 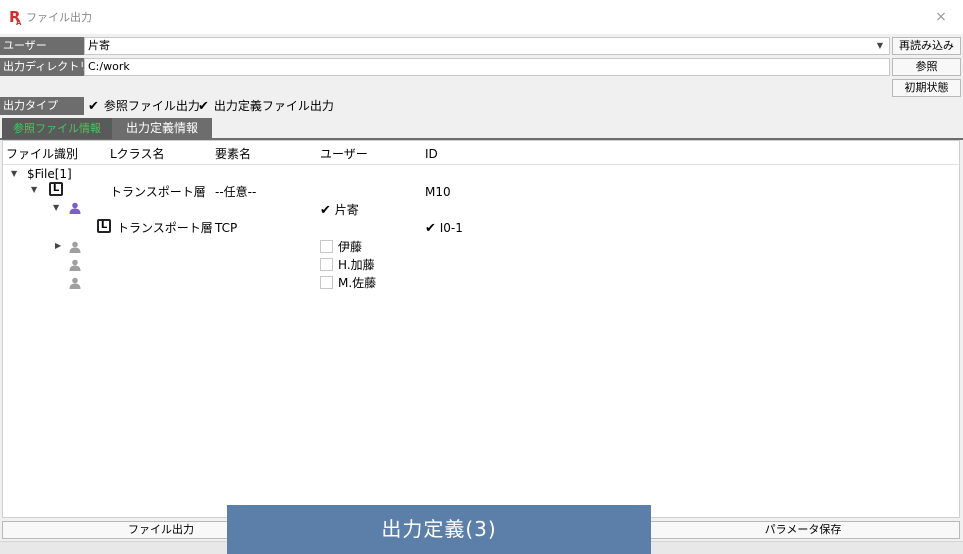 I want to click on tree-row-id: I0-1, so click(x=451, y=228).